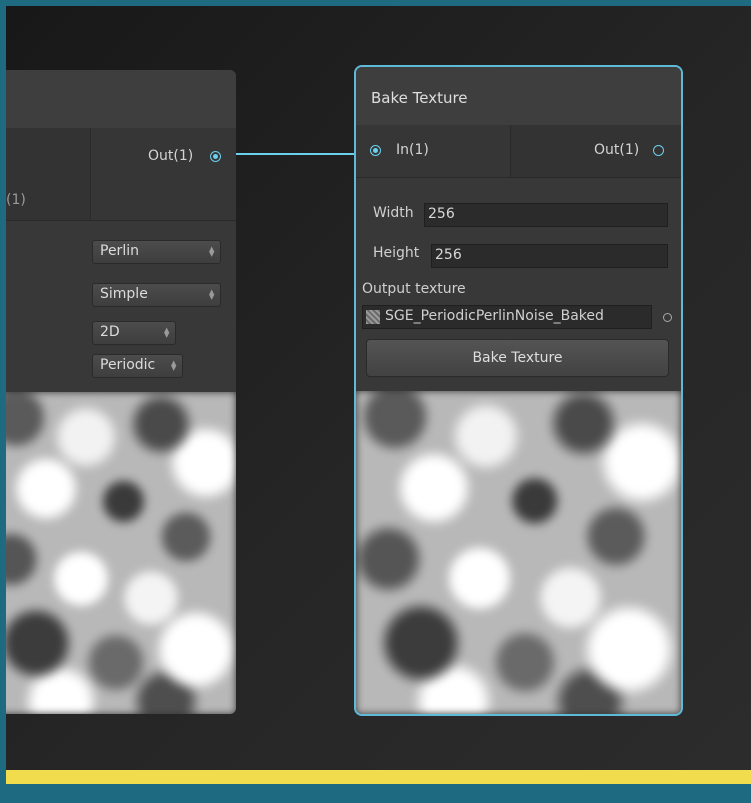  I want to click on noise-node-divider, so click(121, 220).